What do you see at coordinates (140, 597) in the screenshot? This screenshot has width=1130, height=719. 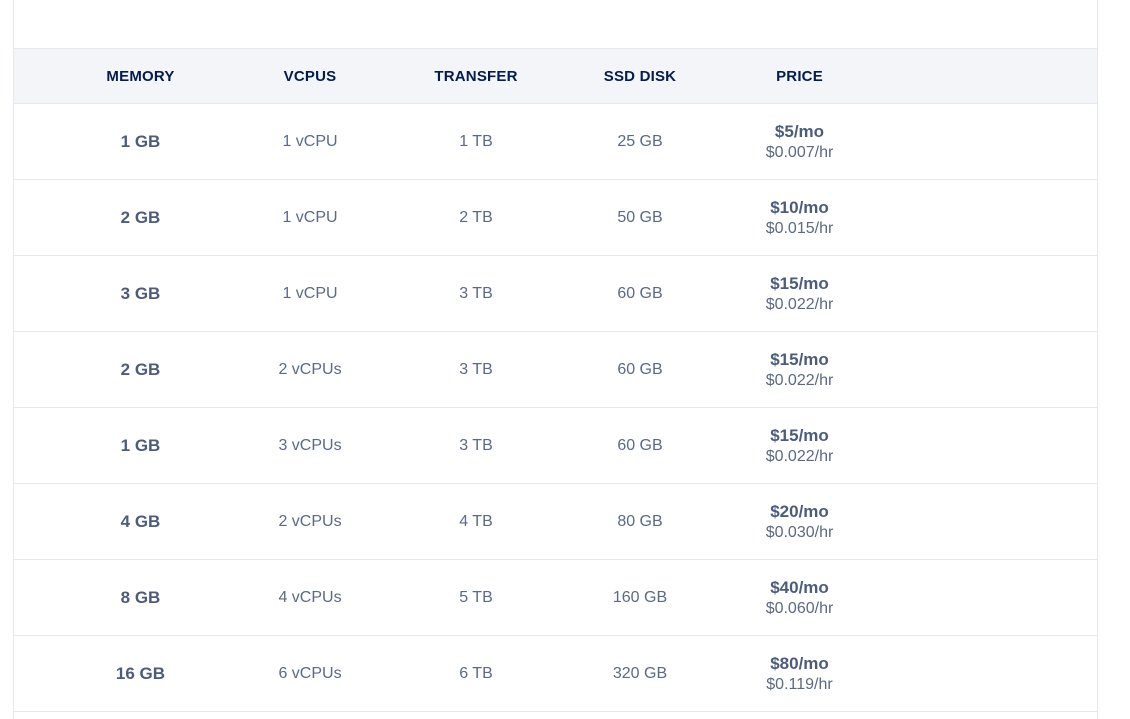 I see `memory-cell: 8 GB` at bounding box center [140, 597].